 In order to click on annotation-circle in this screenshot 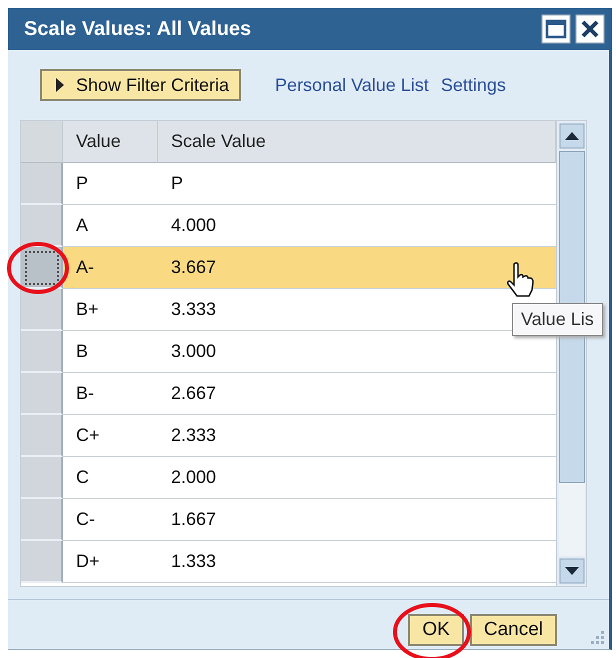, I will do `click(38, 268)`.